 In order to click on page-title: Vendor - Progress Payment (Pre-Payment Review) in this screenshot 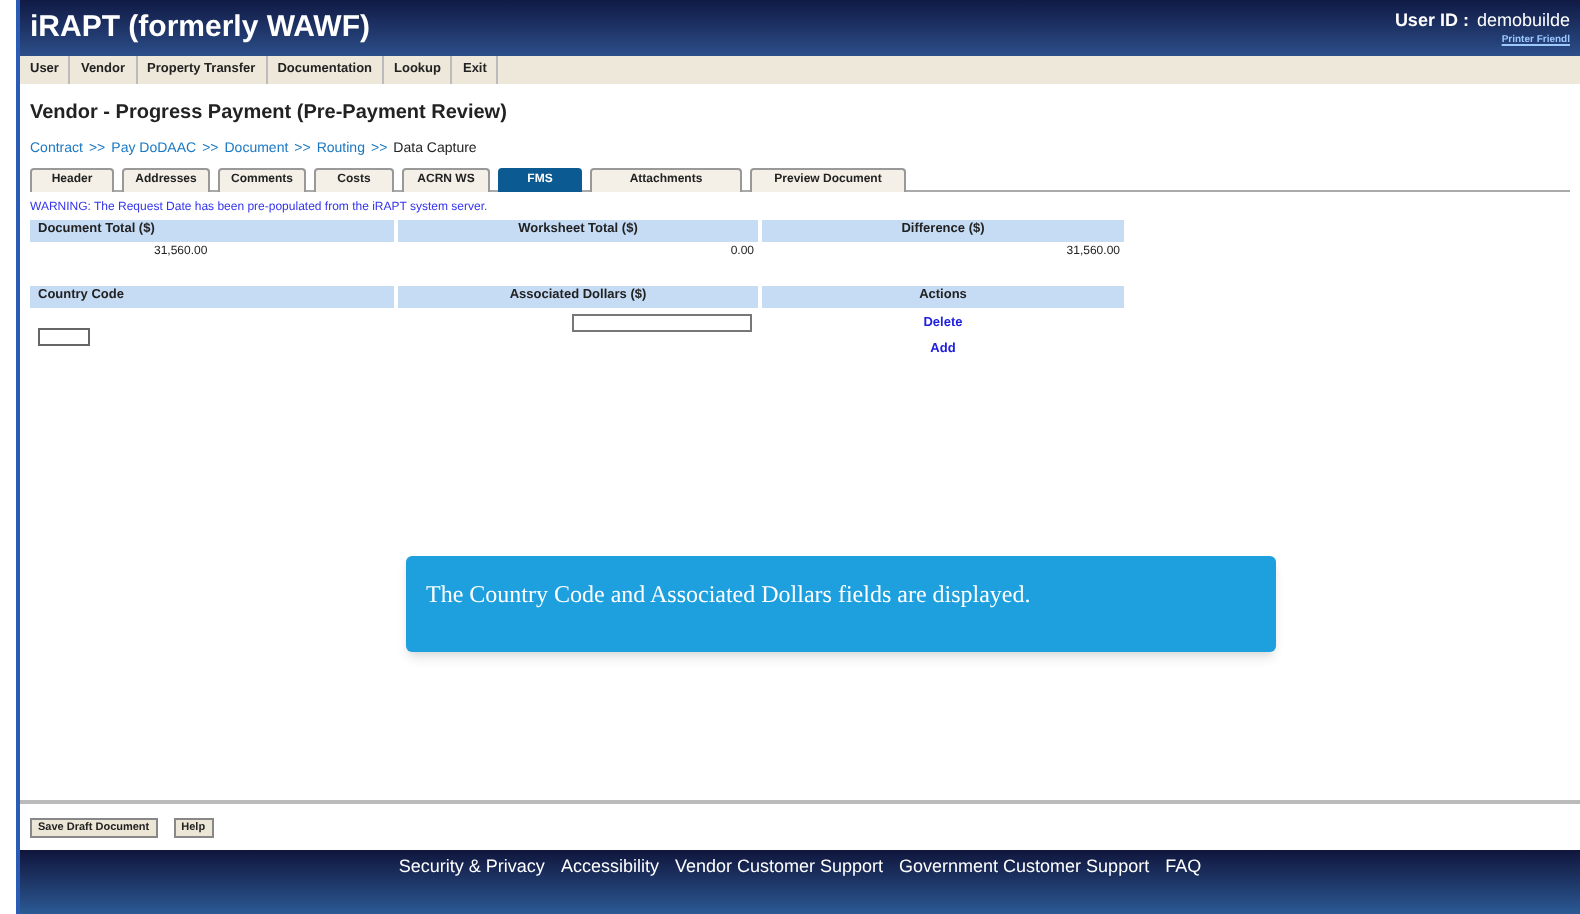, I will do `click(269, 114)`.